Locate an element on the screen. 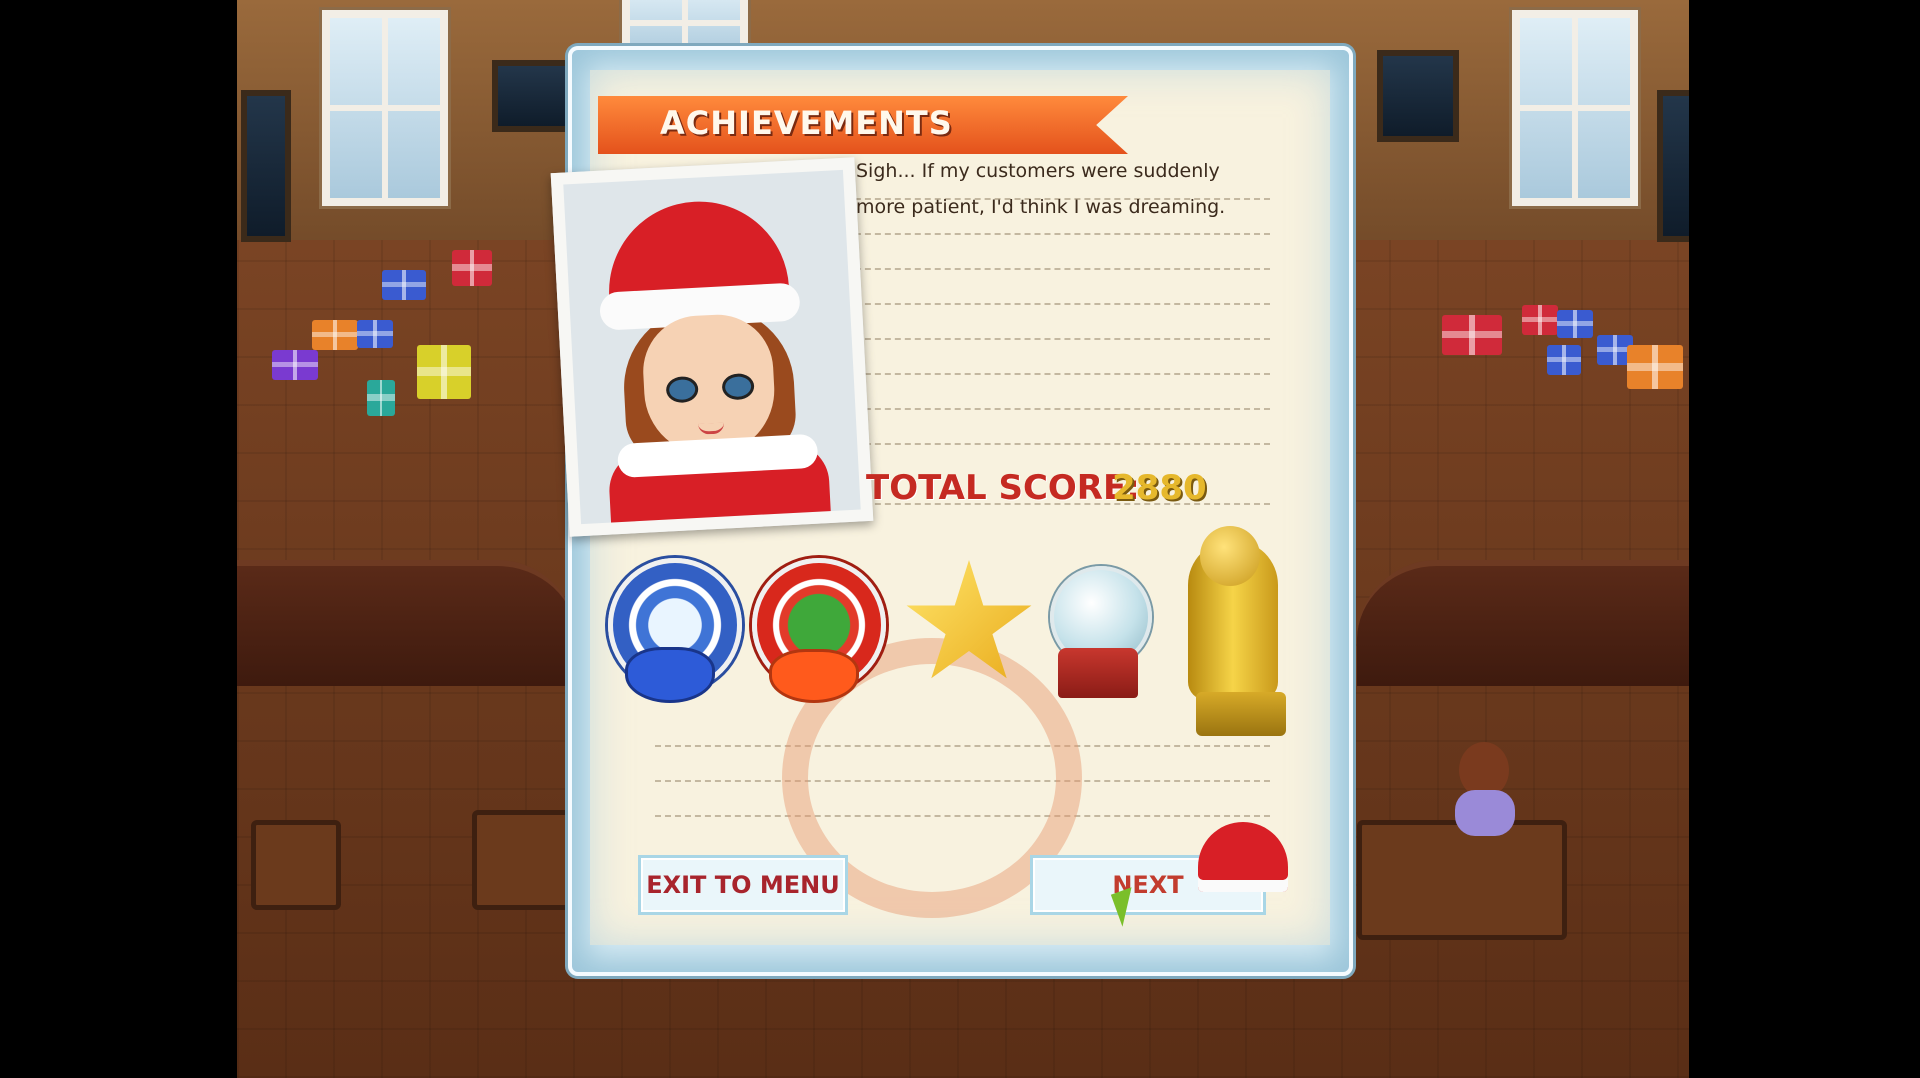  panel-title: ACHIEVEMENTS is located at coordinates (806, 123).